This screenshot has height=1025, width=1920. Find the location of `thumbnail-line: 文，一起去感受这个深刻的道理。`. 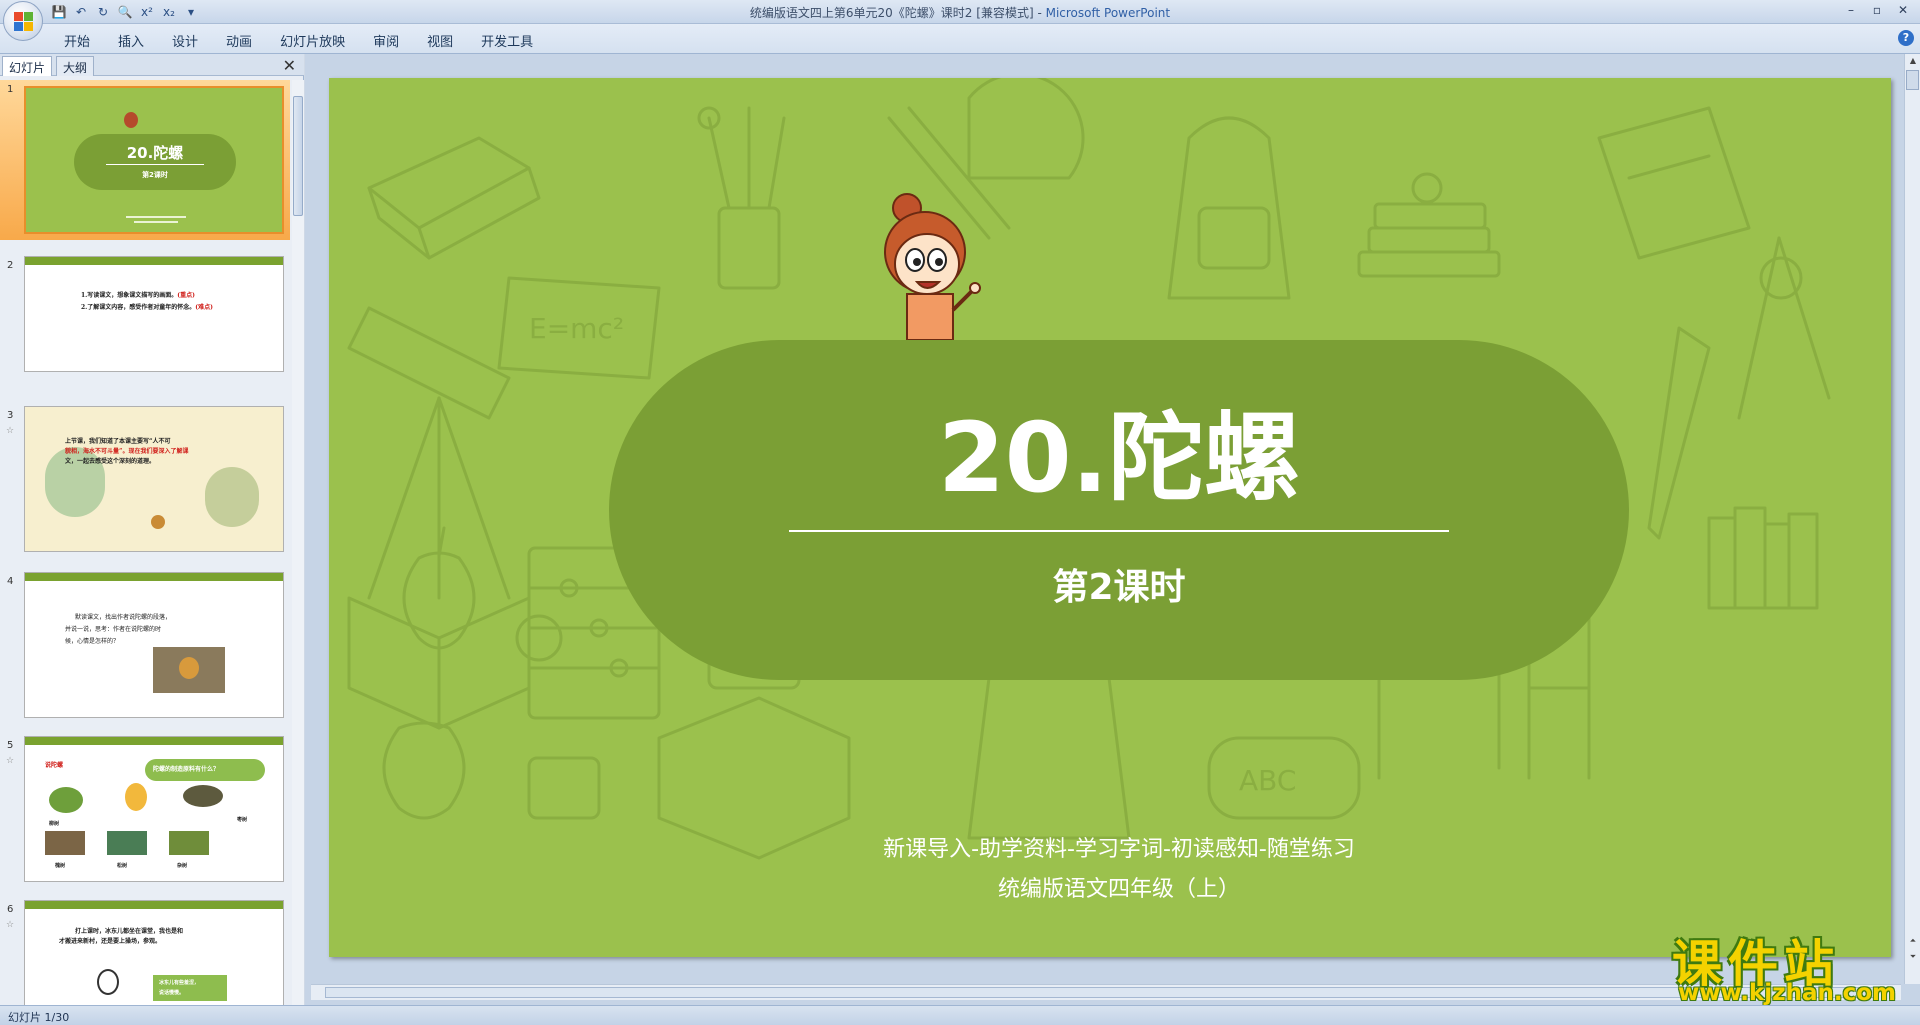

thumbnail-line: 文，一起去感受这个深刻的道理。 is located at coordinates (110, 461).